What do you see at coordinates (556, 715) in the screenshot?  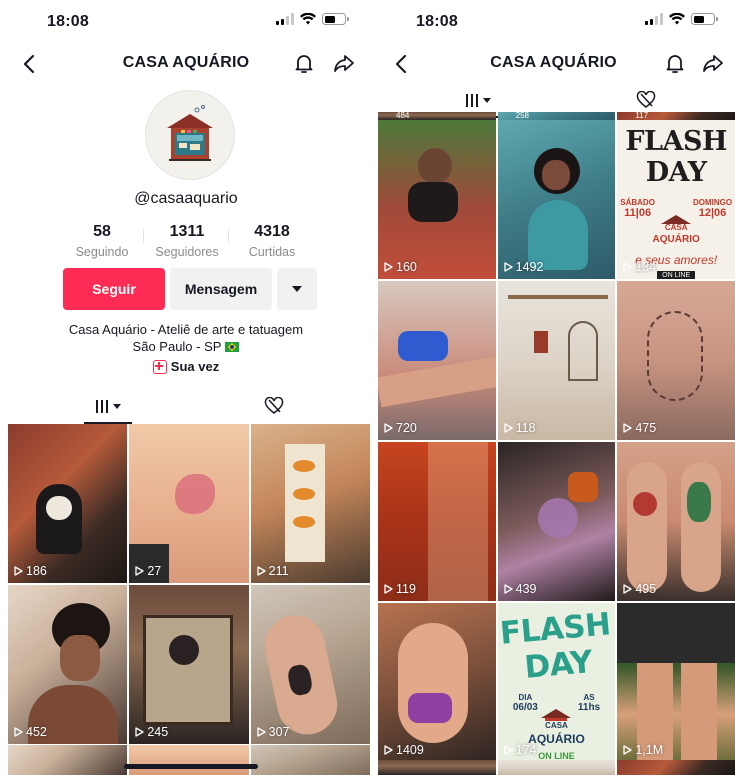 I see `house-logo-icon` at bounding box center [556, 715].